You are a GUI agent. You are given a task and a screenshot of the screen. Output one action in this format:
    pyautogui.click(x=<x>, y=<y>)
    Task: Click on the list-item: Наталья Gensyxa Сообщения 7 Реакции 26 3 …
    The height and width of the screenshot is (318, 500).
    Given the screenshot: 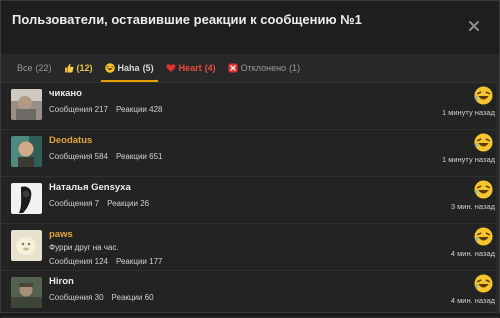 What is the action you would take?
    pyautogui.click(x=250, y=200)
    